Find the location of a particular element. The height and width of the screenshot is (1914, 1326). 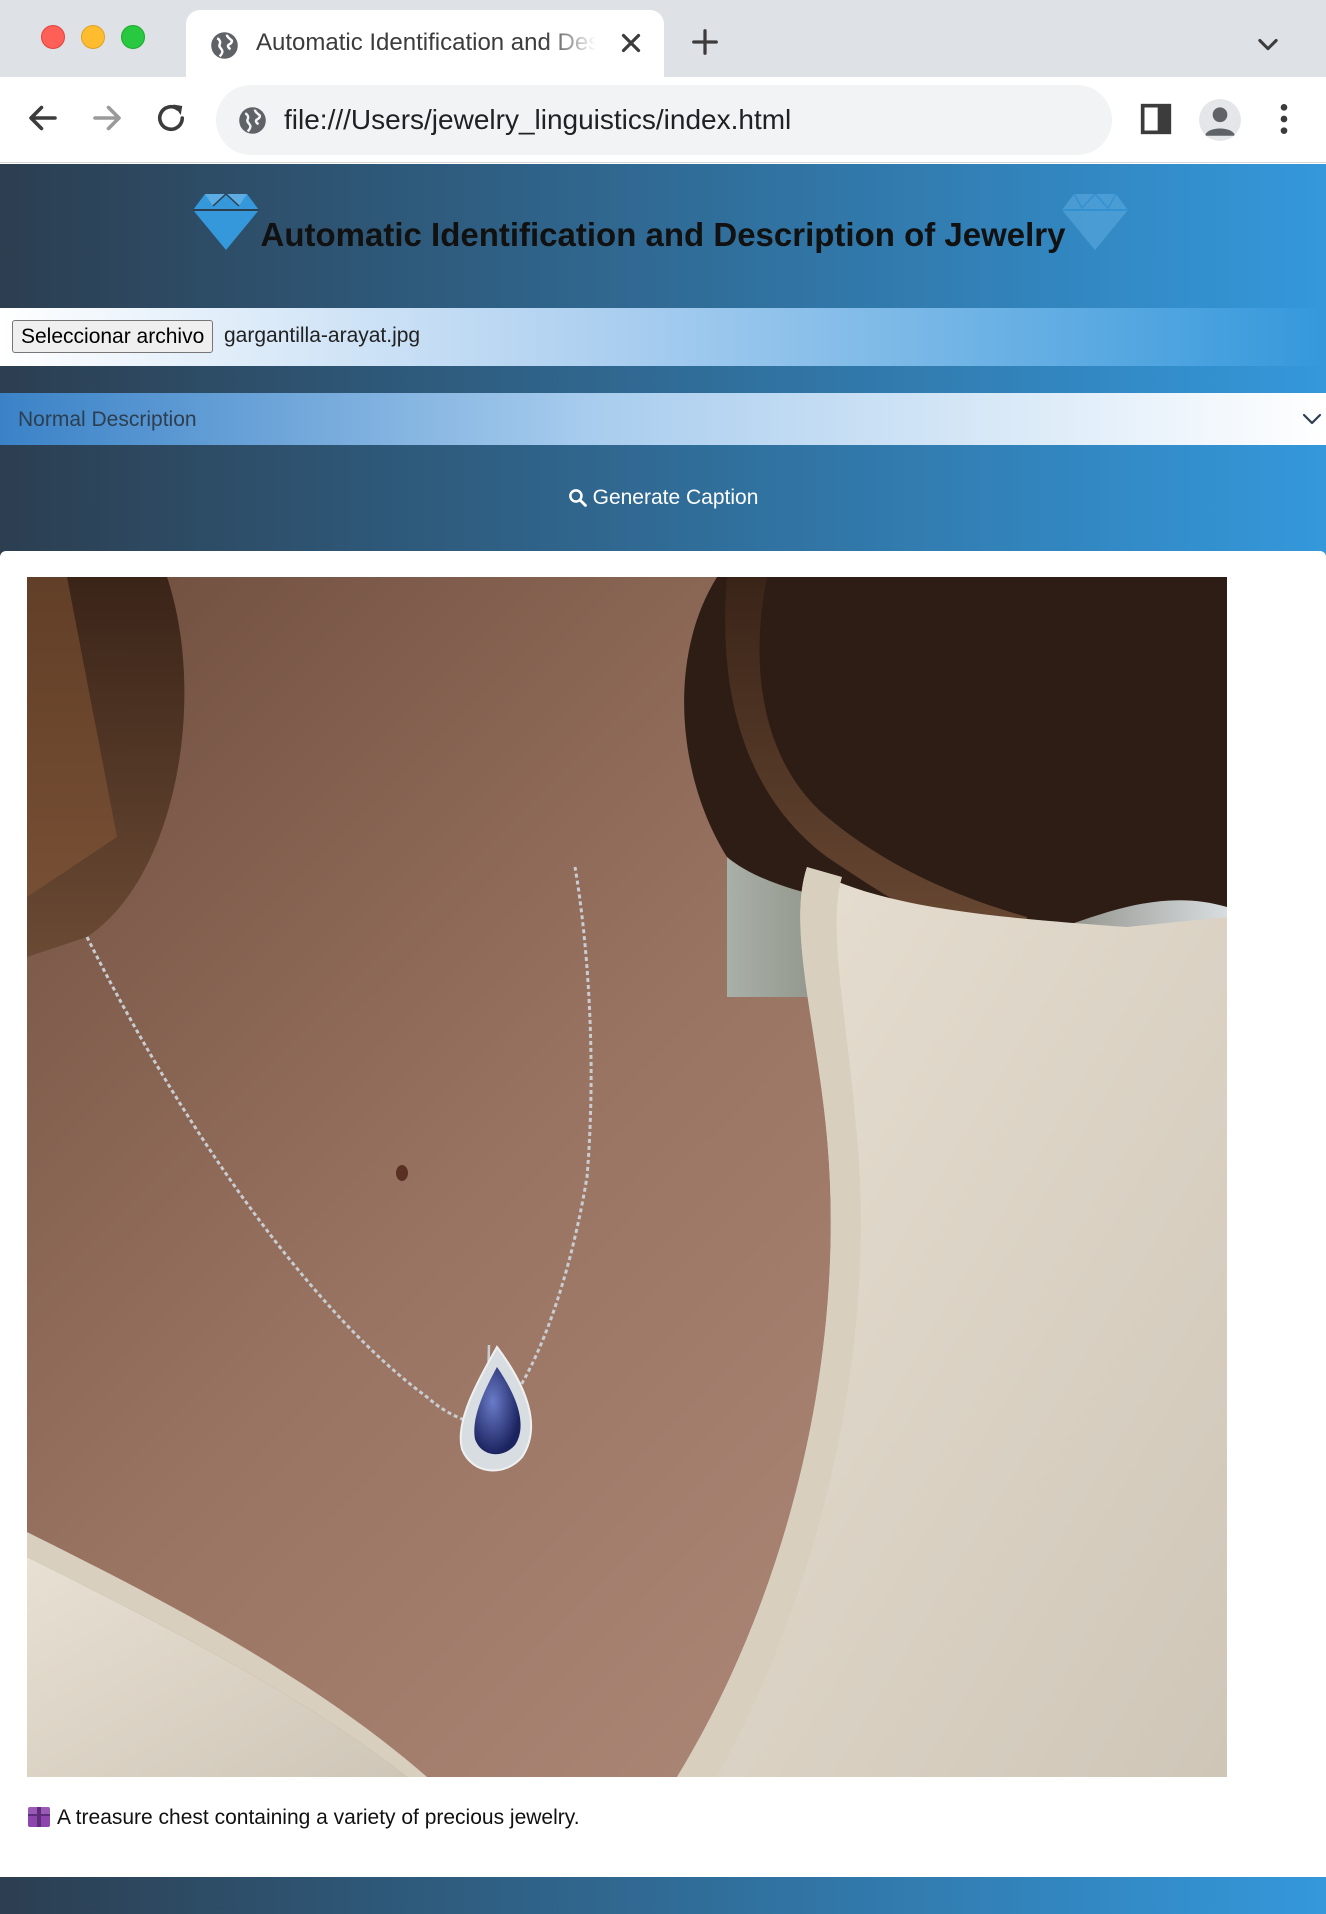

profile-avatar is located at coordinates (1220, 120).